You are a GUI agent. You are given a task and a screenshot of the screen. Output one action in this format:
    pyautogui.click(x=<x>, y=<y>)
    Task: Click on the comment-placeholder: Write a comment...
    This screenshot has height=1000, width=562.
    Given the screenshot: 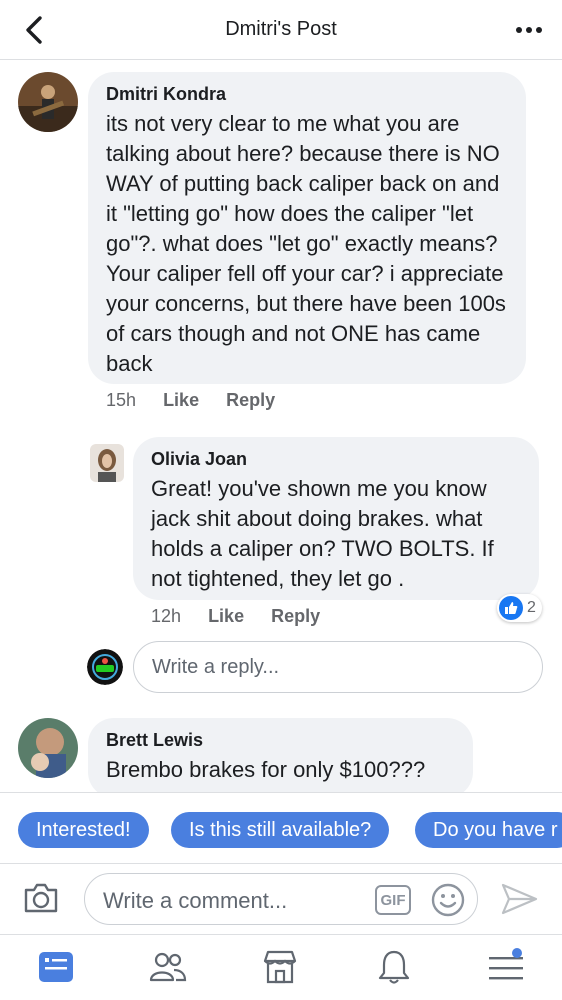 What is the action you would take?
    pyautogui.click(x=195, y=900)
    